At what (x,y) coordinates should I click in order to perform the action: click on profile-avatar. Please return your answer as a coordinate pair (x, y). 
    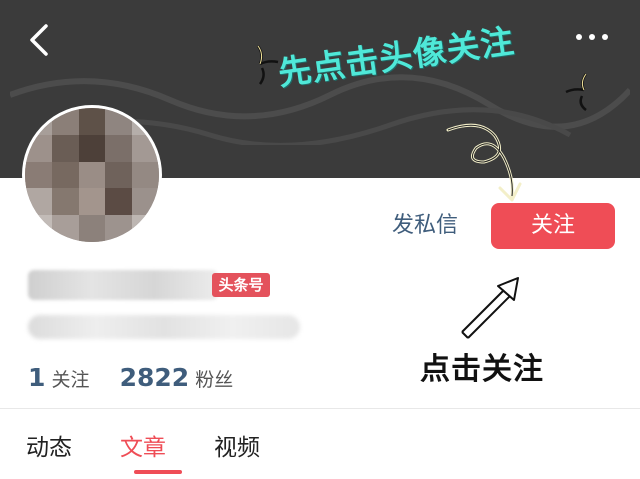
    Looking at the image, I should click on (92, 175).